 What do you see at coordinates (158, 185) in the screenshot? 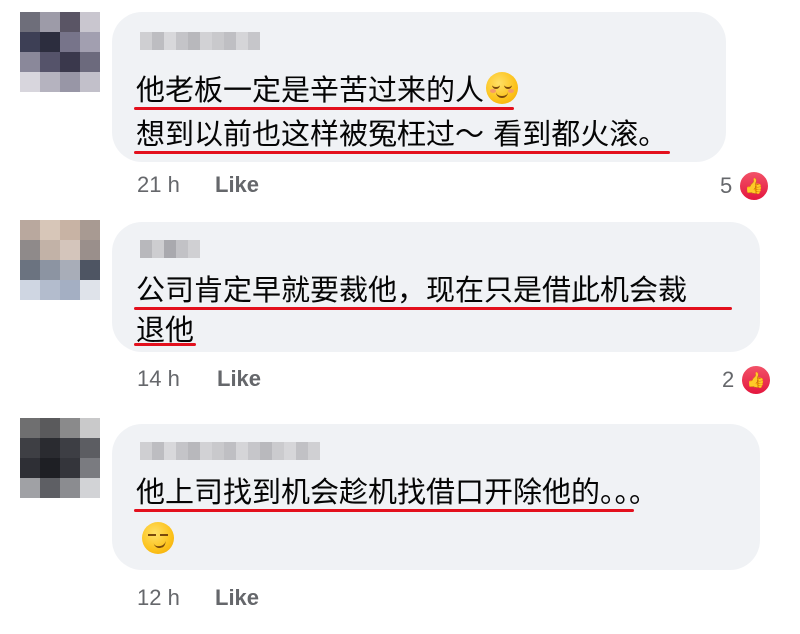
I see `timestamp: 21 h` at bounding box center [158, 185].